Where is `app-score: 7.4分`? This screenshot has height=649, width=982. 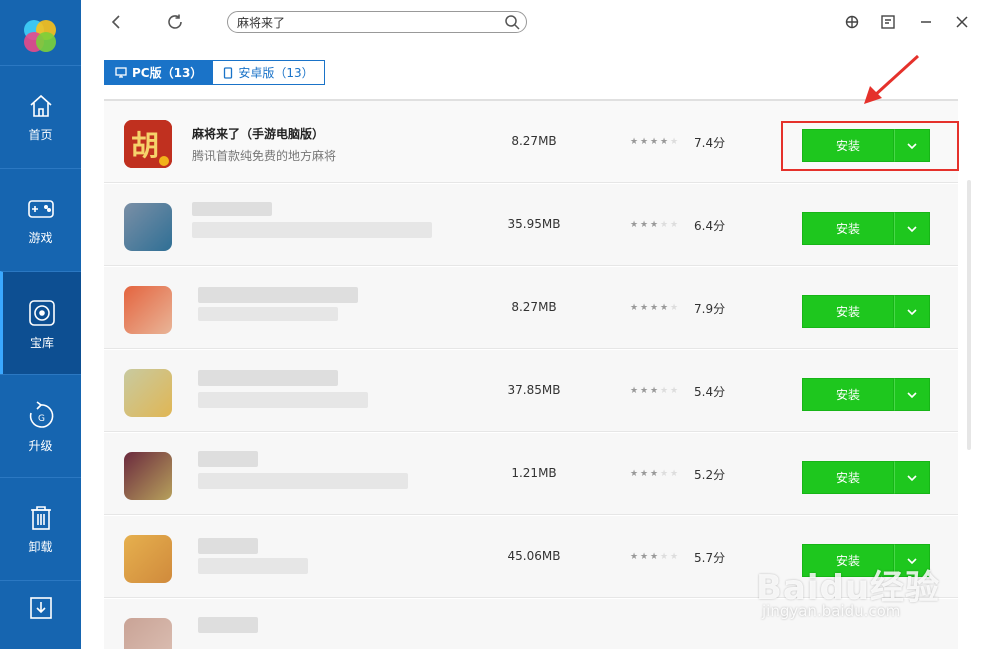
app-score: 7.4分 is located at coordinates (710, 143).